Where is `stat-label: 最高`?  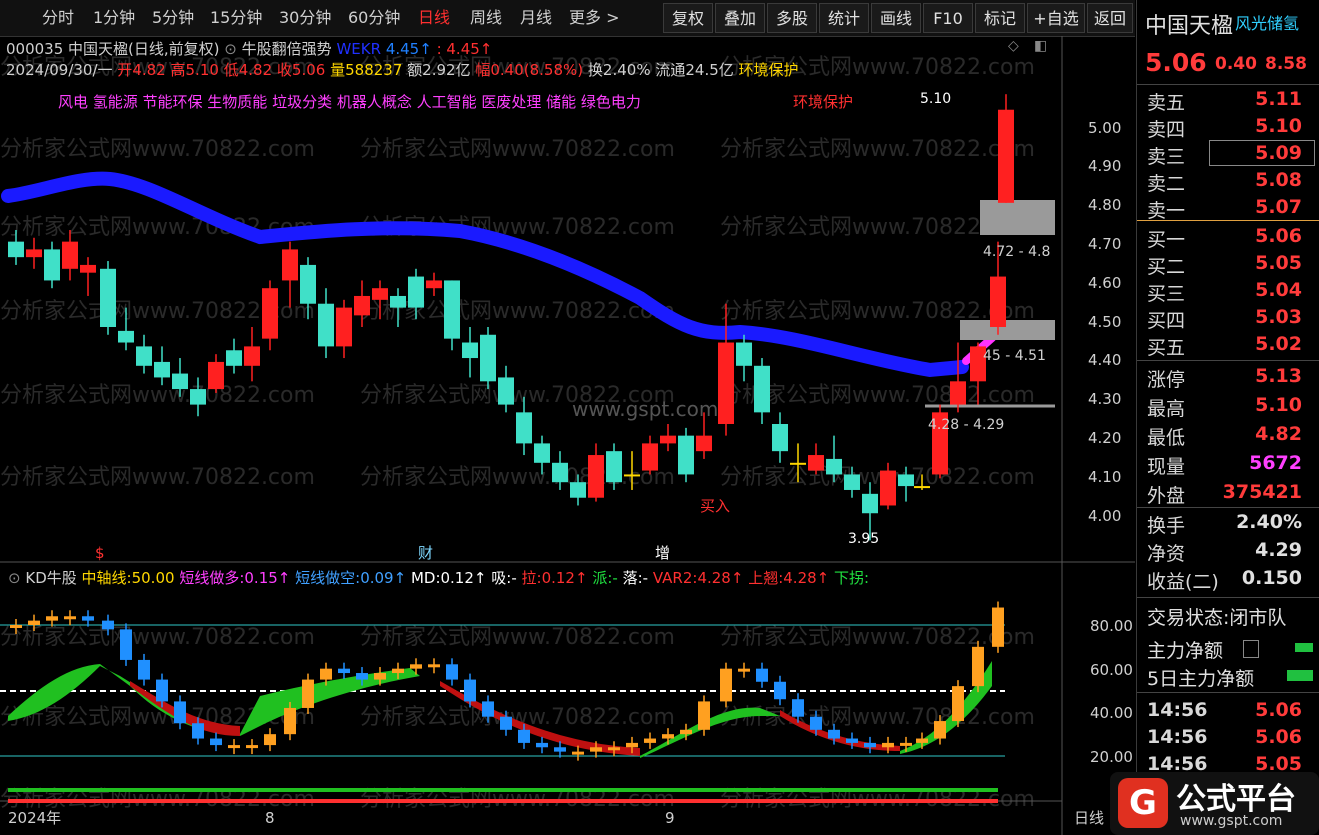 stat-label: 最高 is located at coordinates (1166, 409).